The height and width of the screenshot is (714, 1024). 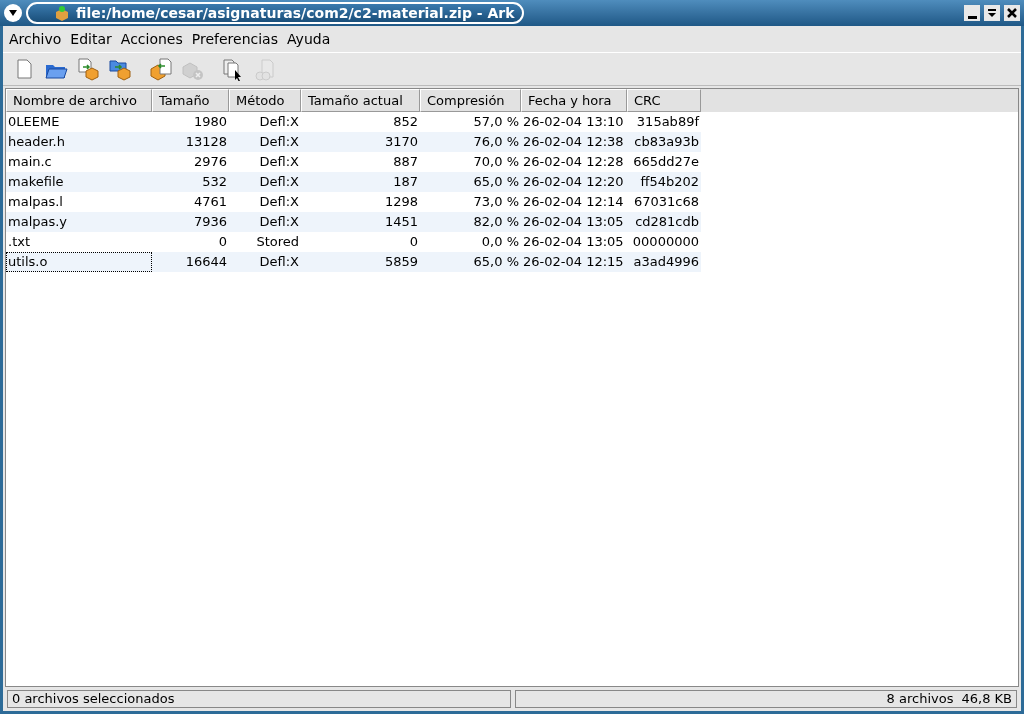 What do you see at coordinates (36, 142) in the screenshot?
I see `table-cell-text: header.h` at bounding box center [36, 142].